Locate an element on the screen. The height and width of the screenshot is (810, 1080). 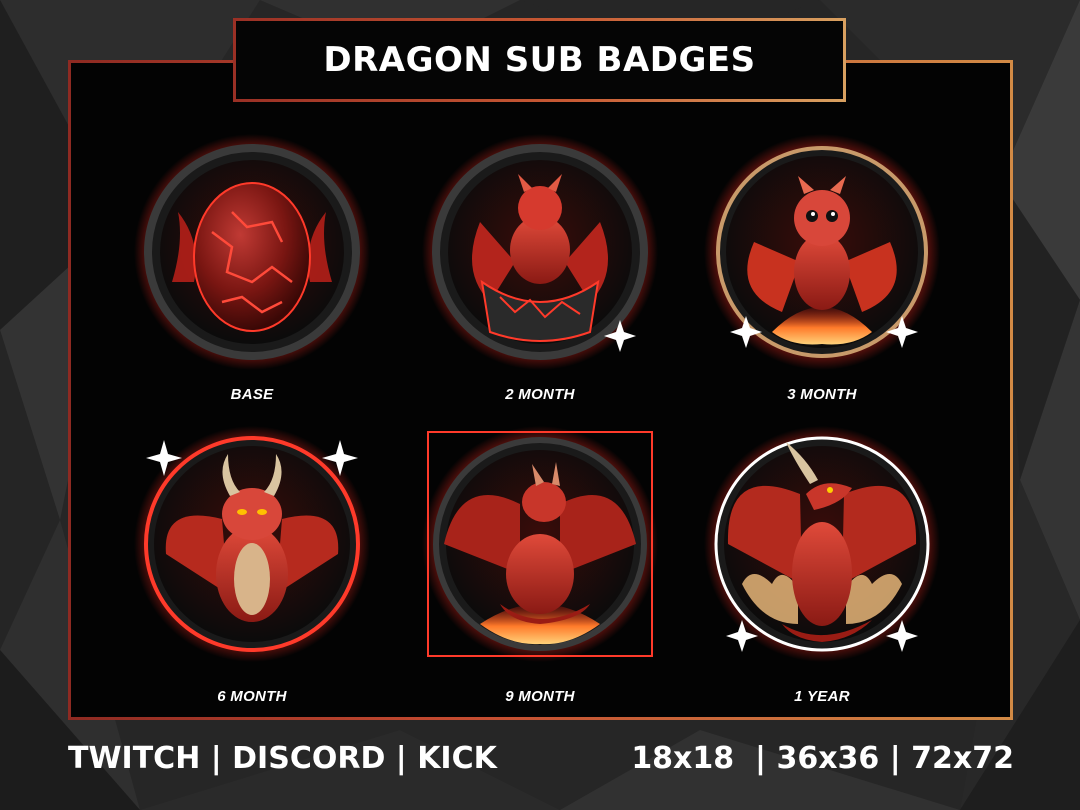
page-title: DRAGON SUB BADGES is located at coordinates (539, 60).